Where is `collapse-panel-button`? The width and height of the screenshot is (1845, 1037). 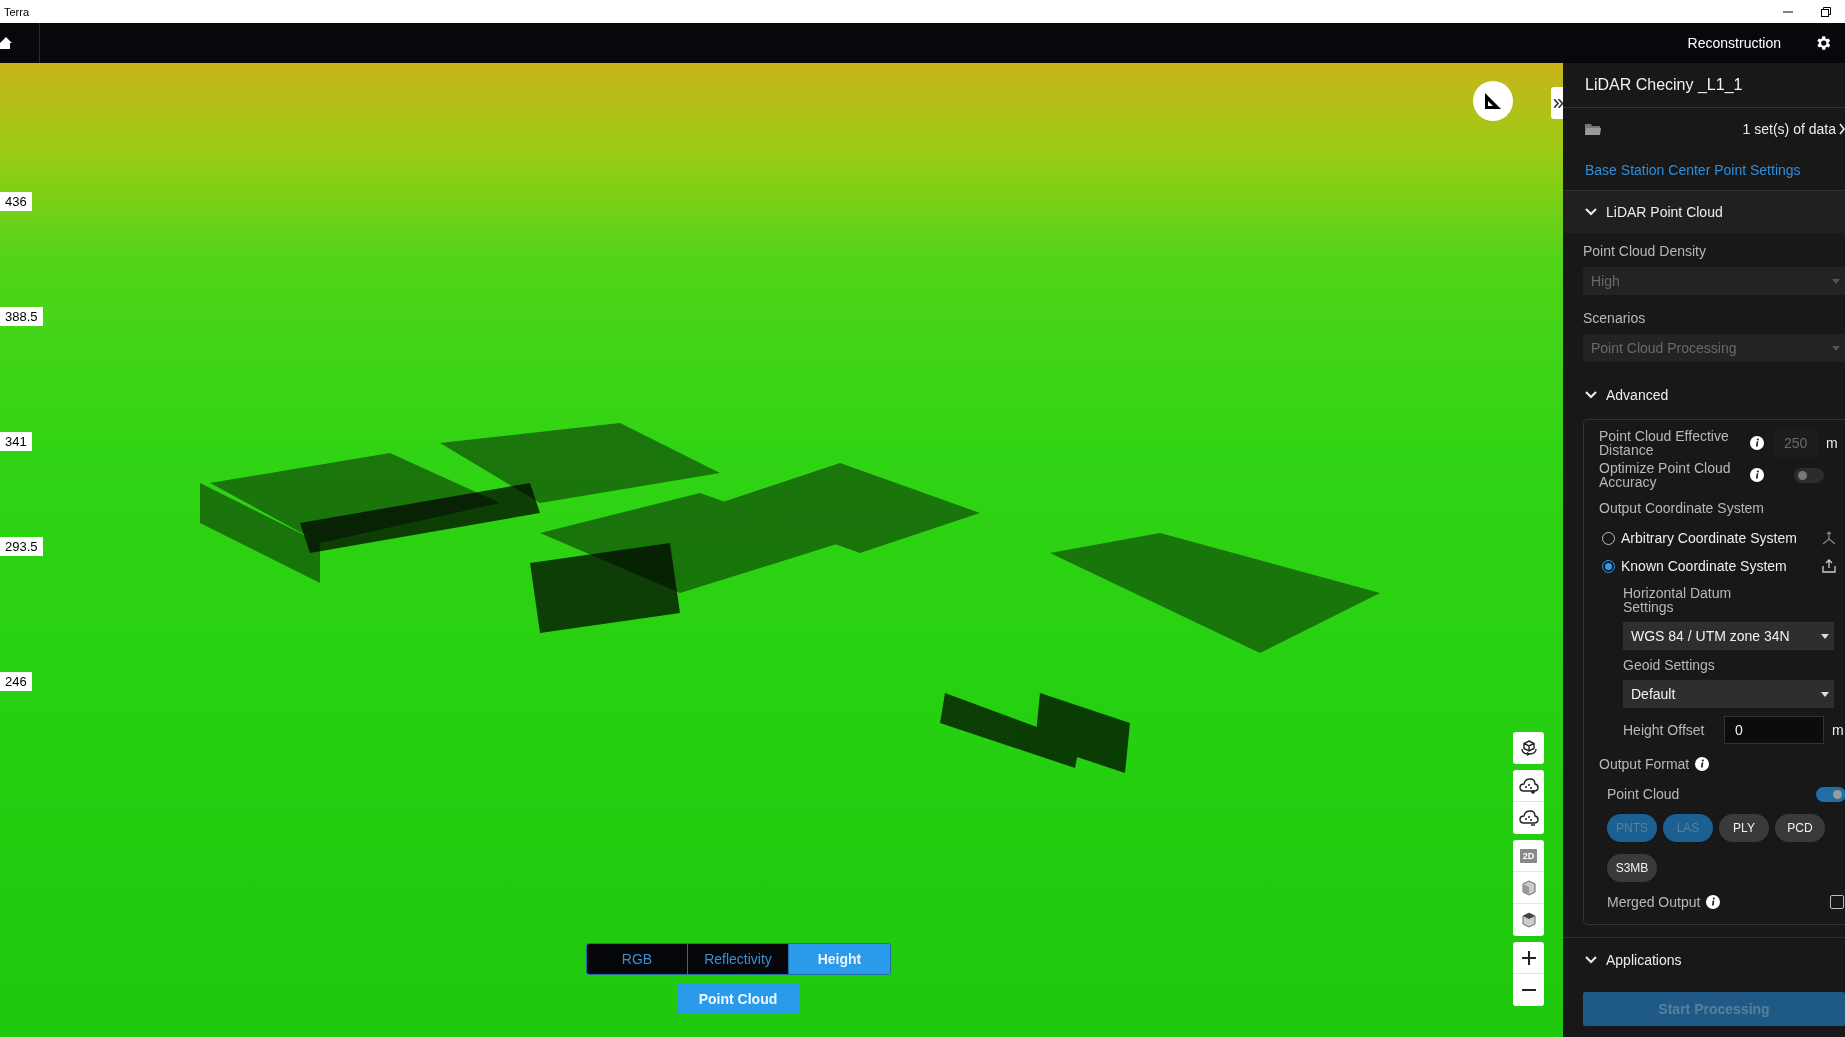 collapse-panel-button is located at coordinates (1557, 103).